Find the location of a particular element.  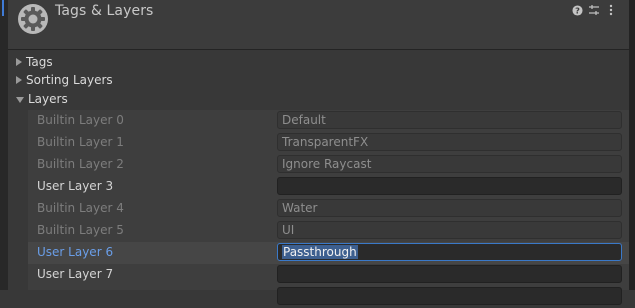

layer-label: User Layer 6 is located at coordinates (75, 252).